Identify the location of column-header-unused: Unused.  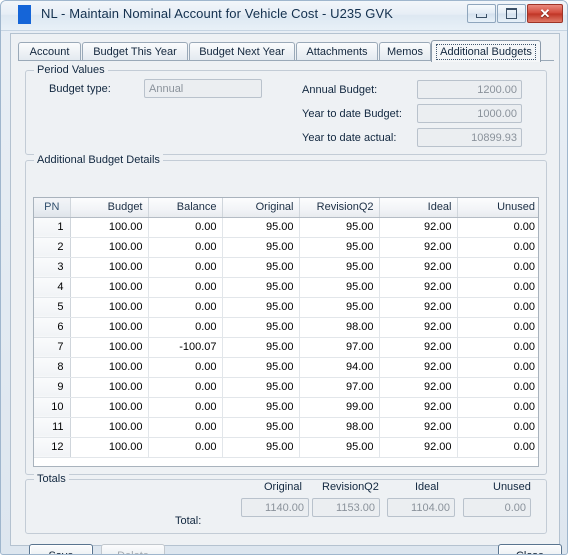
(497, 208).